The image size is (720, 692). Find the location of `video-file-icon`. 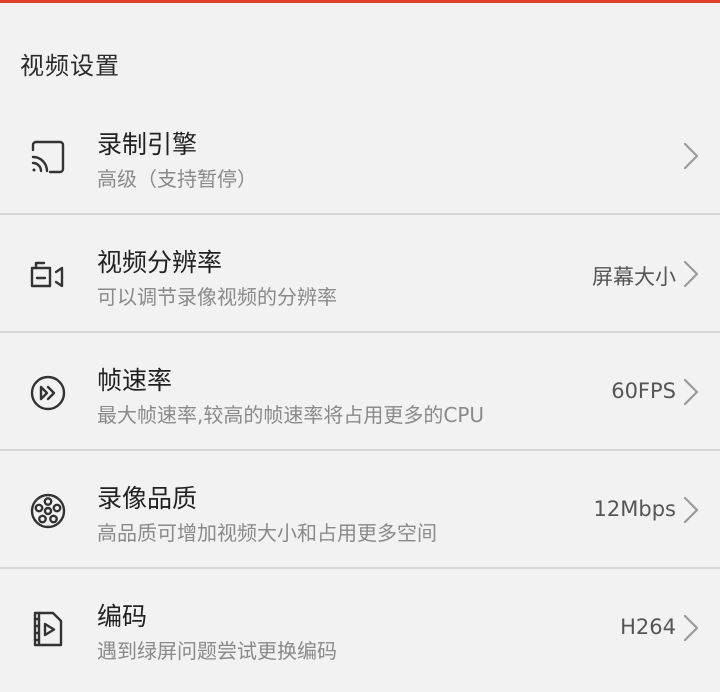

video-file-icon is located at coordinates (48, 629).